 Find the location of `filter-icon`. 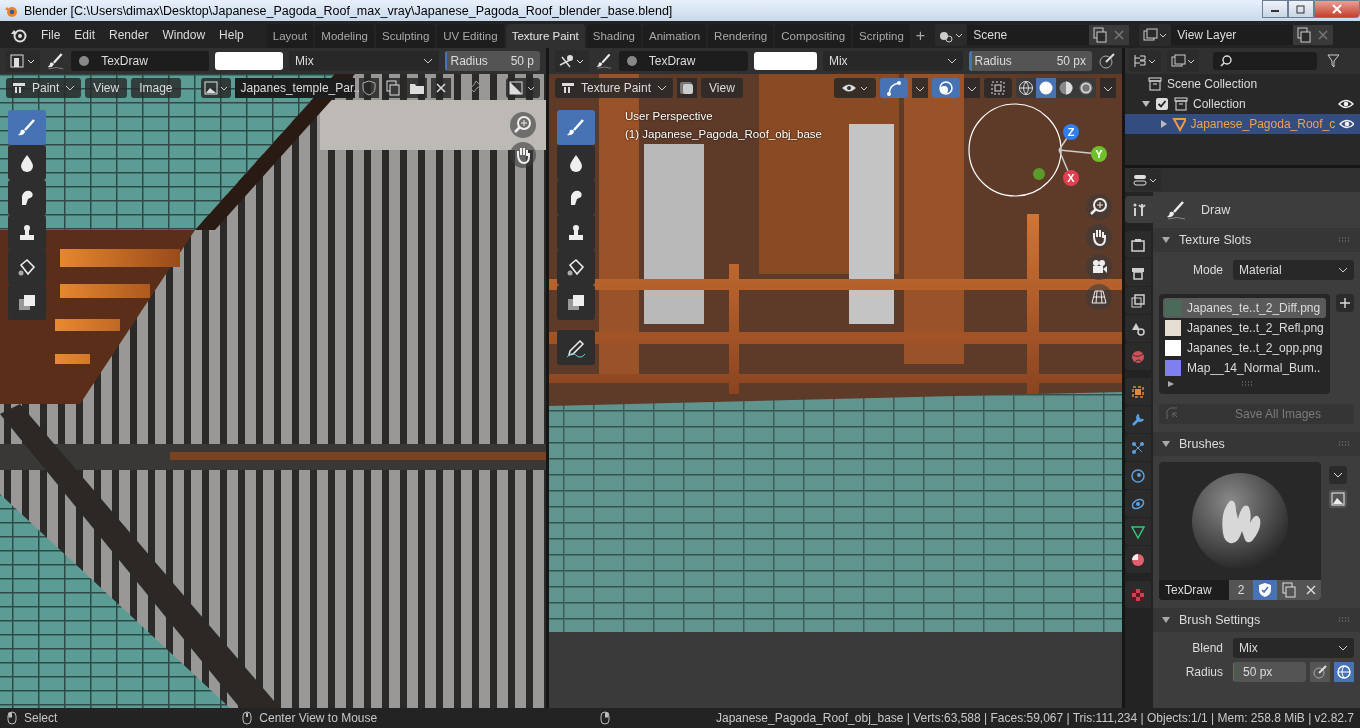

filter-icon is located at coordinates (1333, 61).